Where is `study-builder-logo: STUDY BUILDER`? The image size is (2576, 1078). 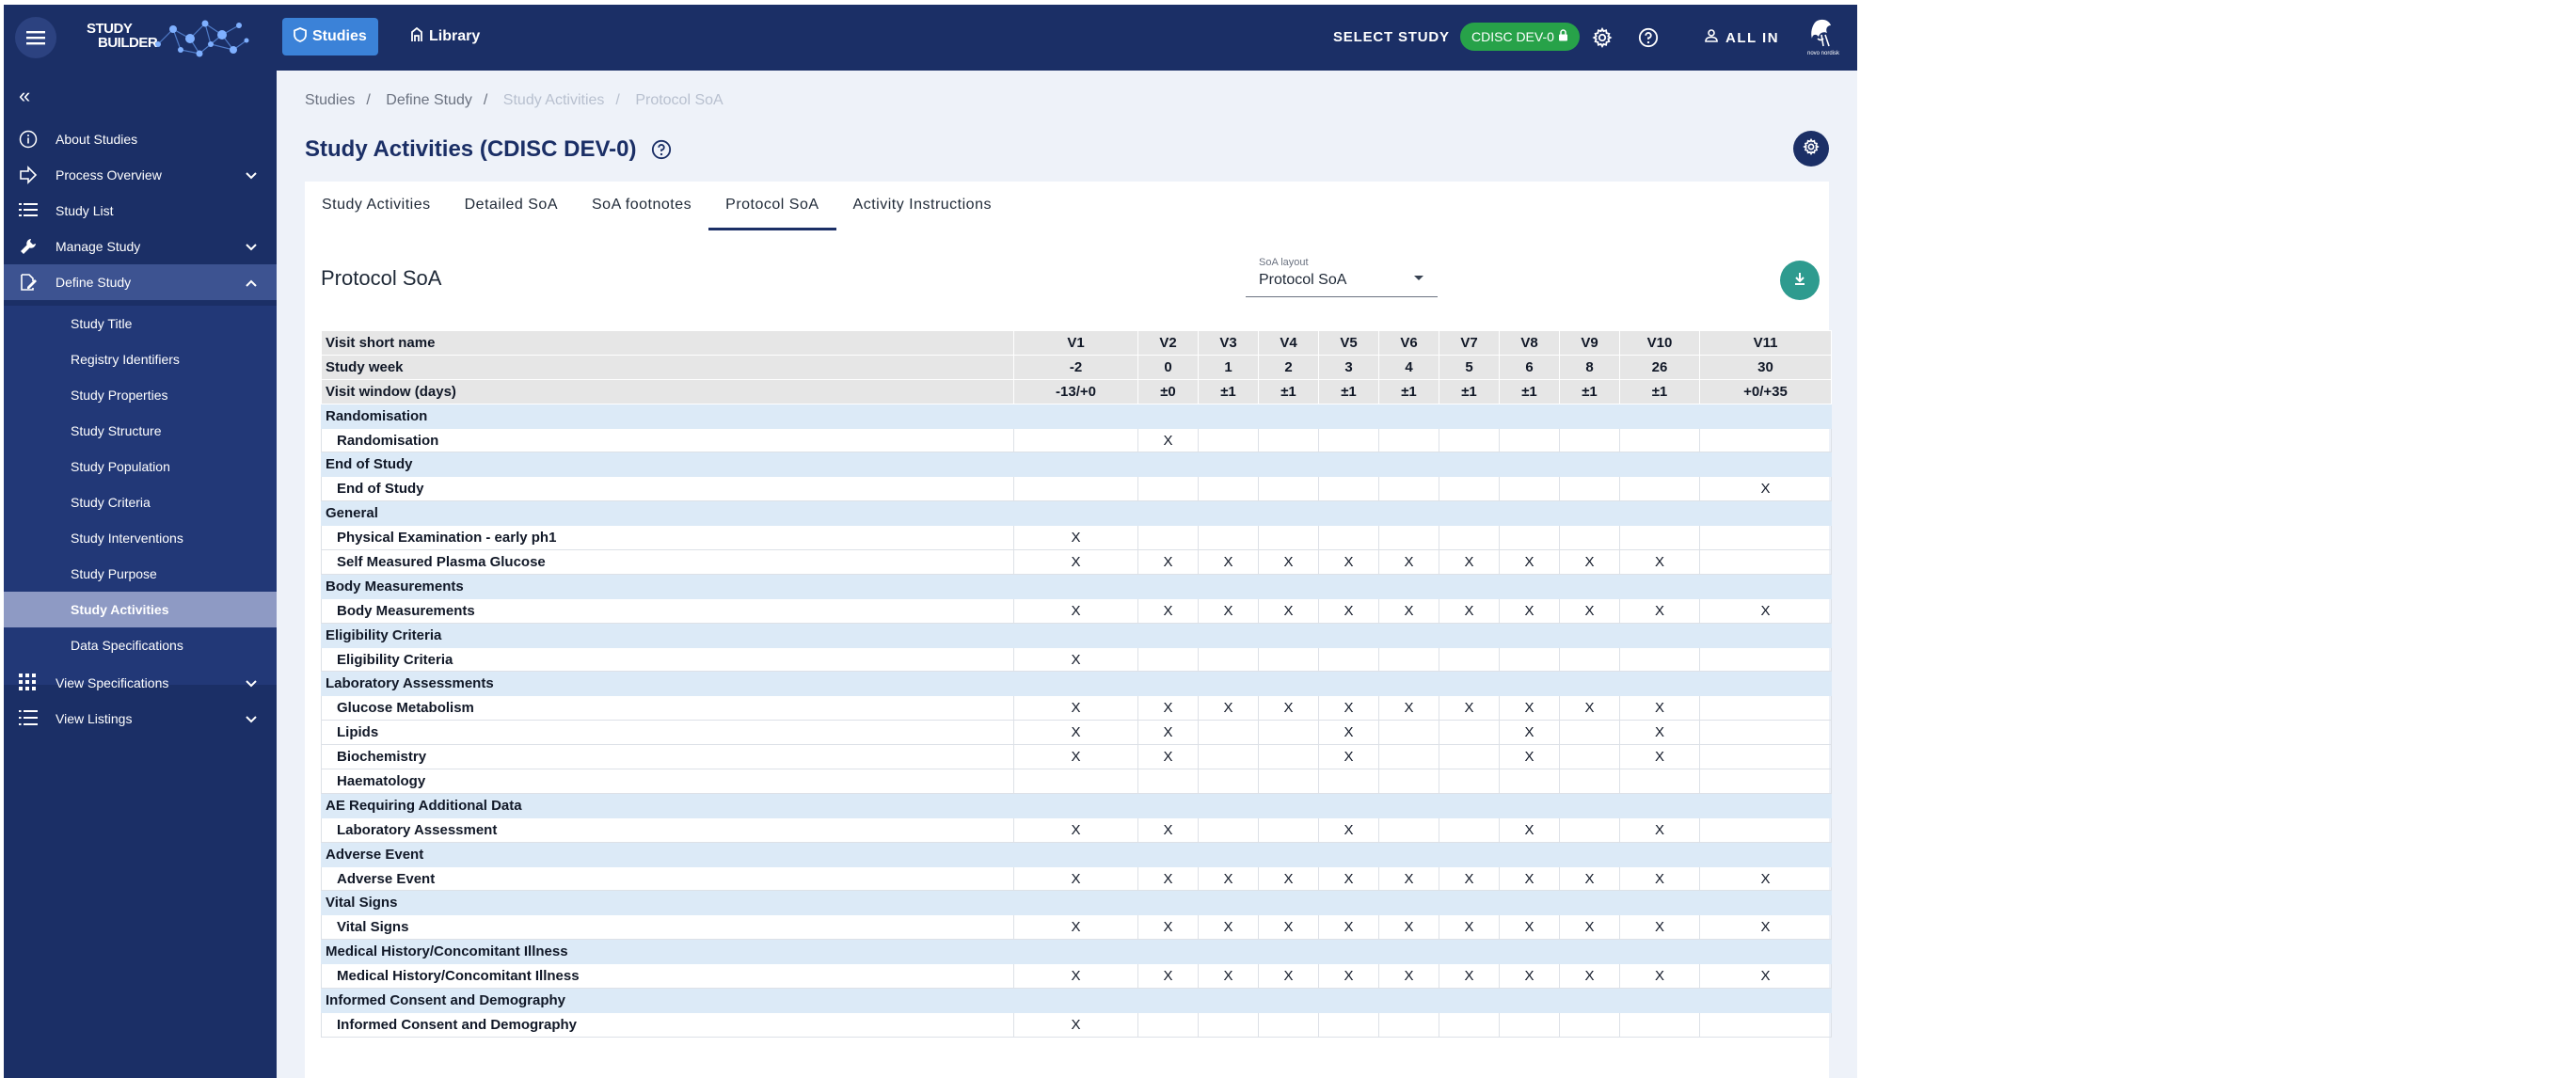 study-builder-logo: STUDY BUILDER is located at coordinates (169, 37).